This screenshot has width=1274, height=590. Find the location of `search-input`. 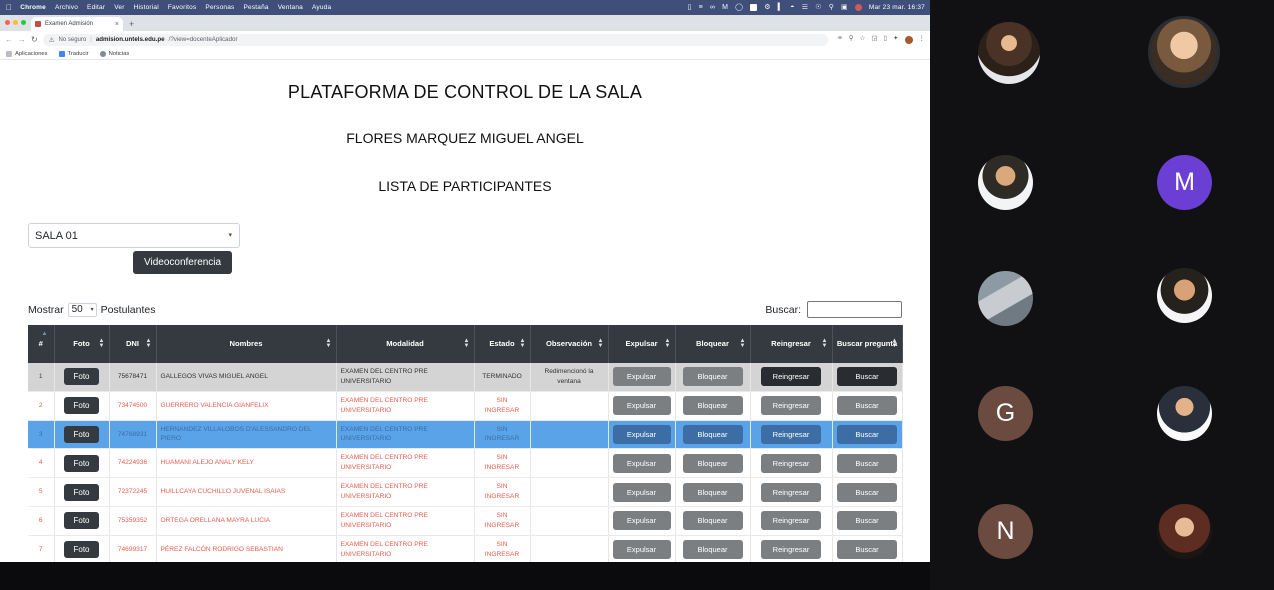

search-input is located at coordinates (854, 309).